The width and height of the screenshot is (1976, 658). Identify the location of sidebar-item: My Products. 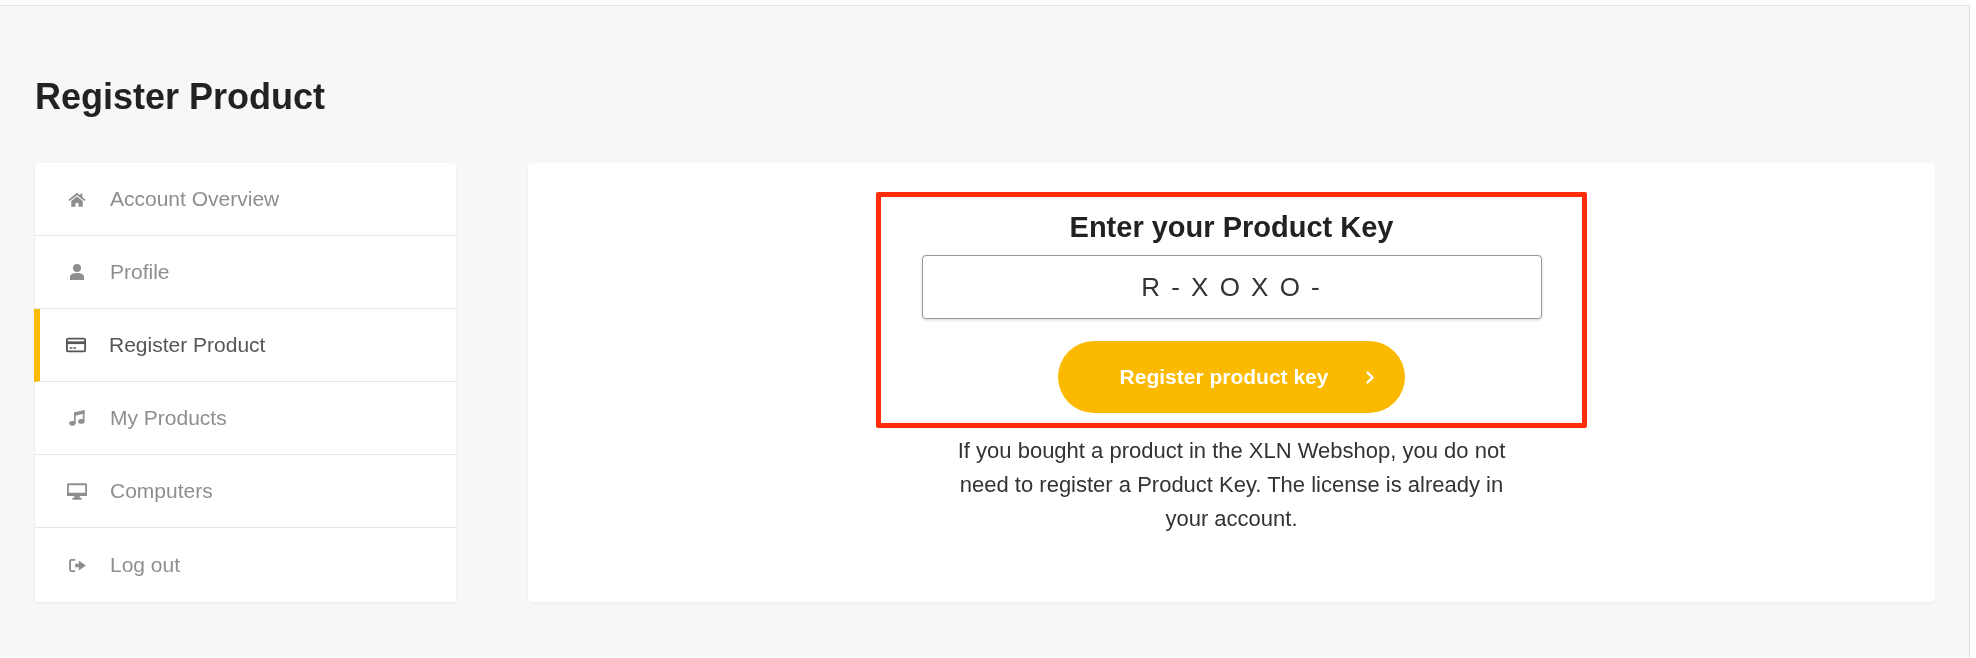
(245, 418).